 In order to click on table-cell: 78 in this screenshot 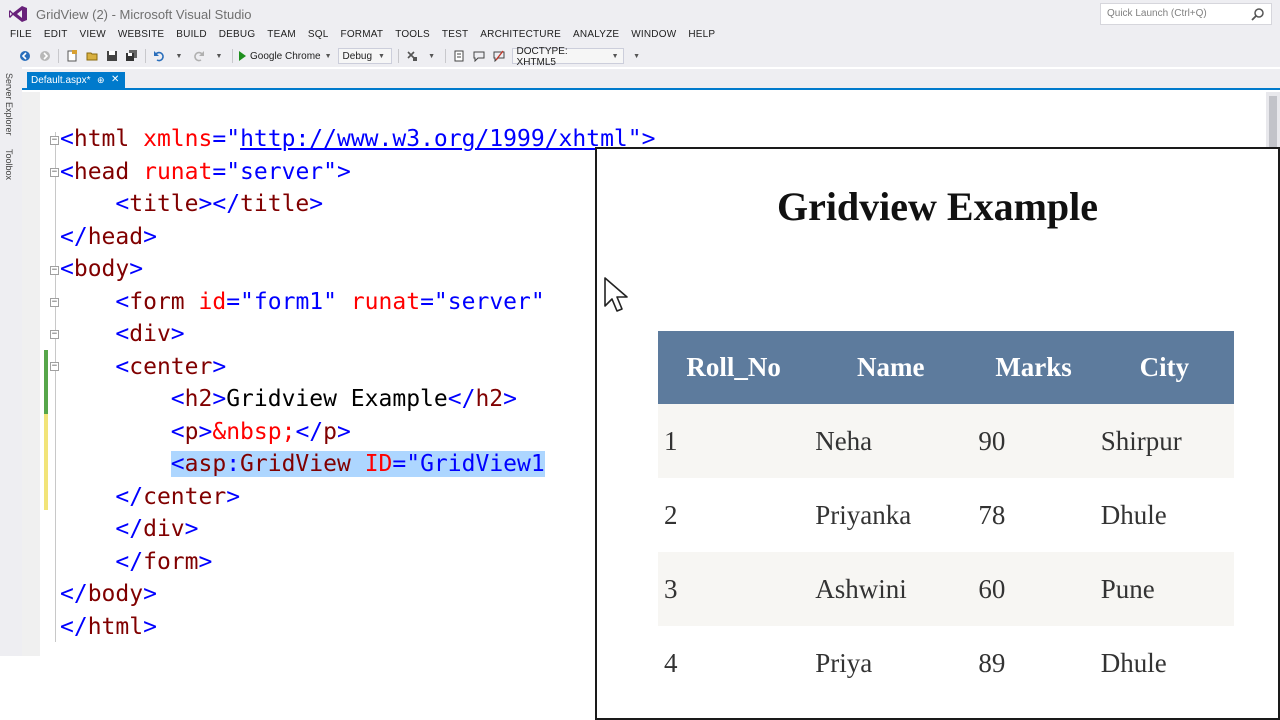, I will do `click(1033, 515)`.